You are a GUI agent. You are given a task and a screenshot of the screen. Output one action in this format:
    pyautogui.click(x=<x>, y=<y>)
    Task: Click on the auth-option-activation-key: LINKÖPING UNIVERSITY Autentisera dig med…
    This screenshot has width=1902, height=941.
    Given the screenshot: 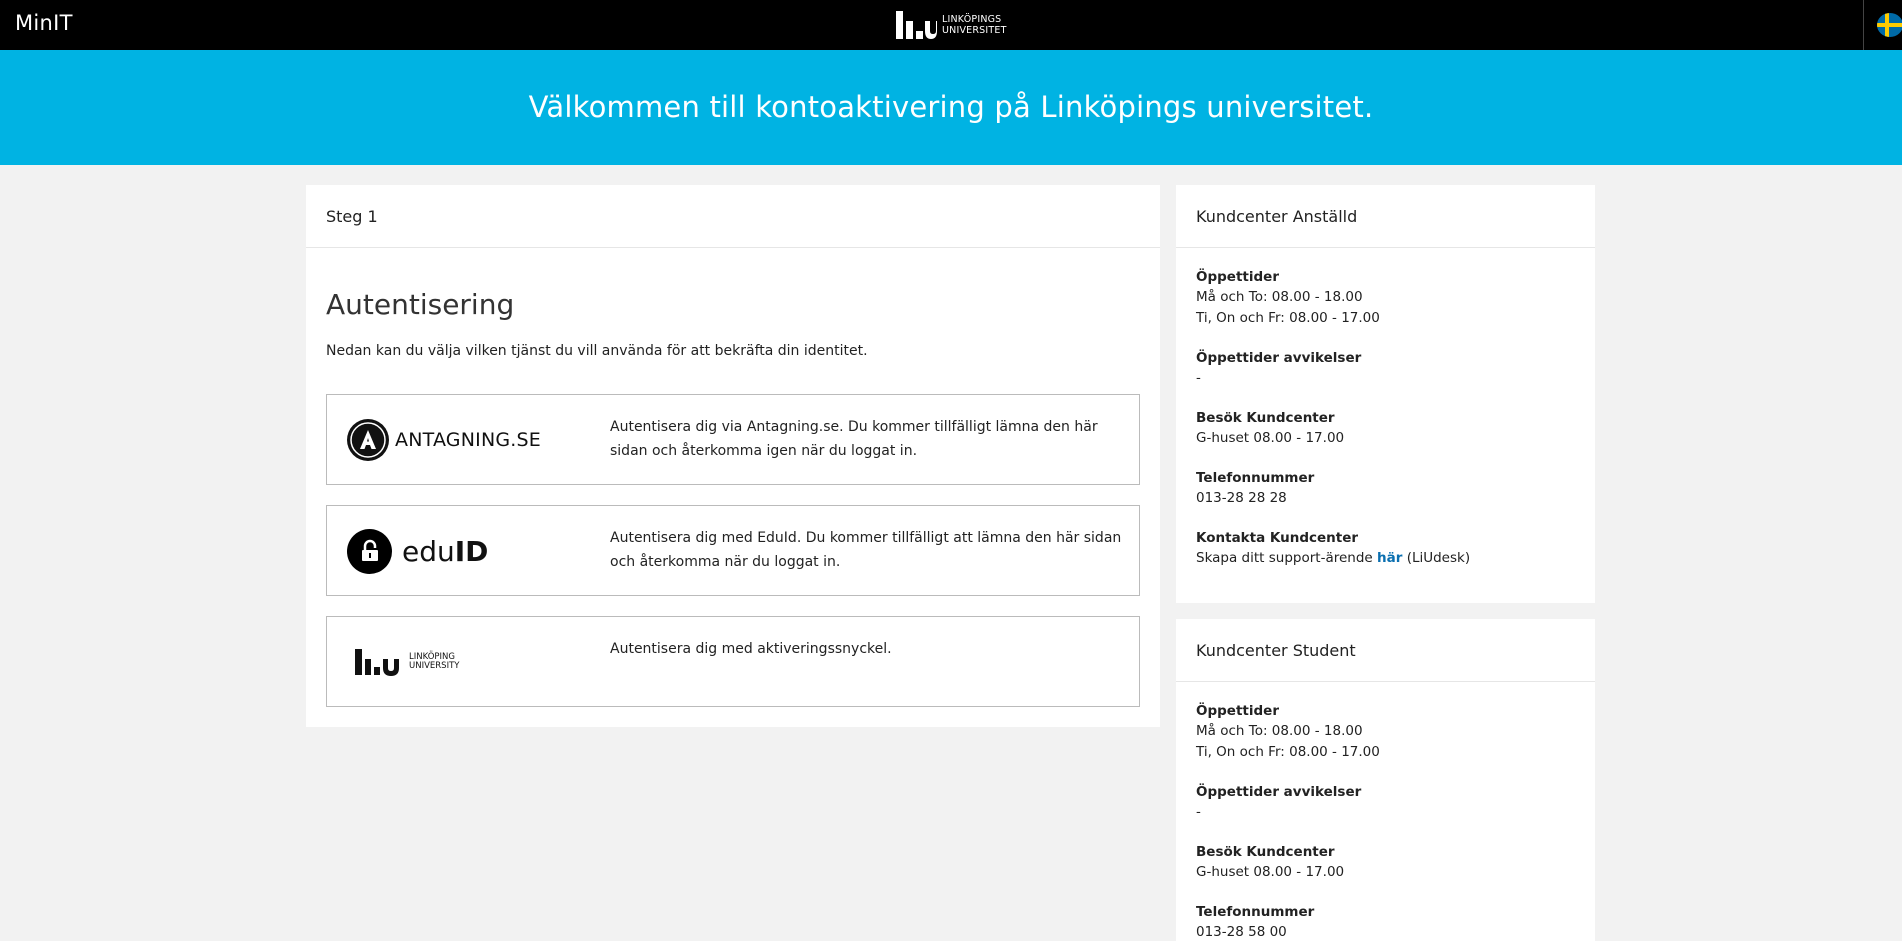 What is the action you would take?
    pyautogui.click(x=733, y=661)
    